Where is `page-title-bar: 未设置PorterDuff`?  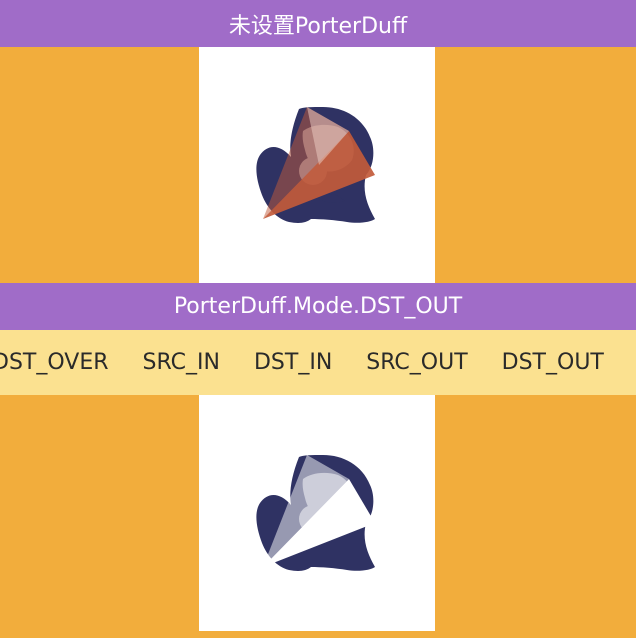 page-title-bar: 未设置PorterDuff is located at coordinates (318, 23).